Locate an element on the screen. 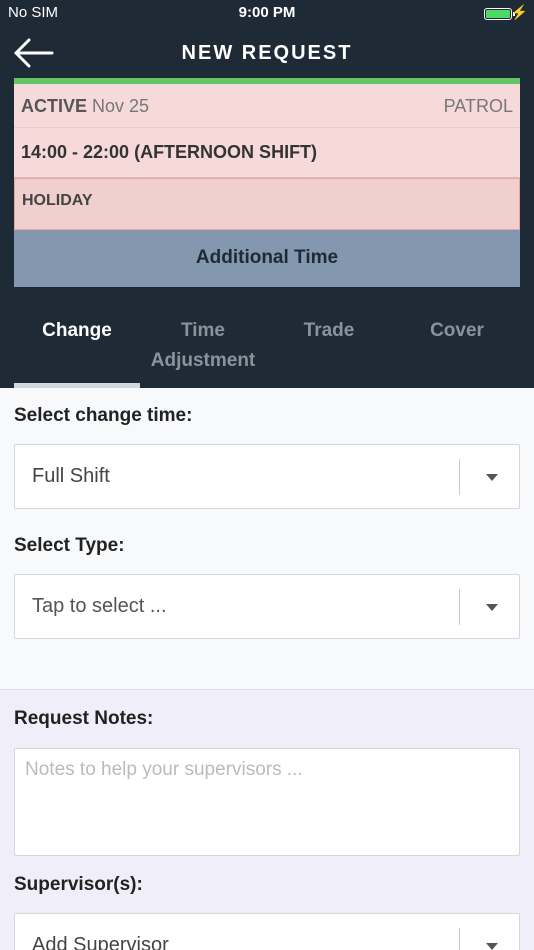  shift-unit: PATROL is located at coordinates (478, 106).